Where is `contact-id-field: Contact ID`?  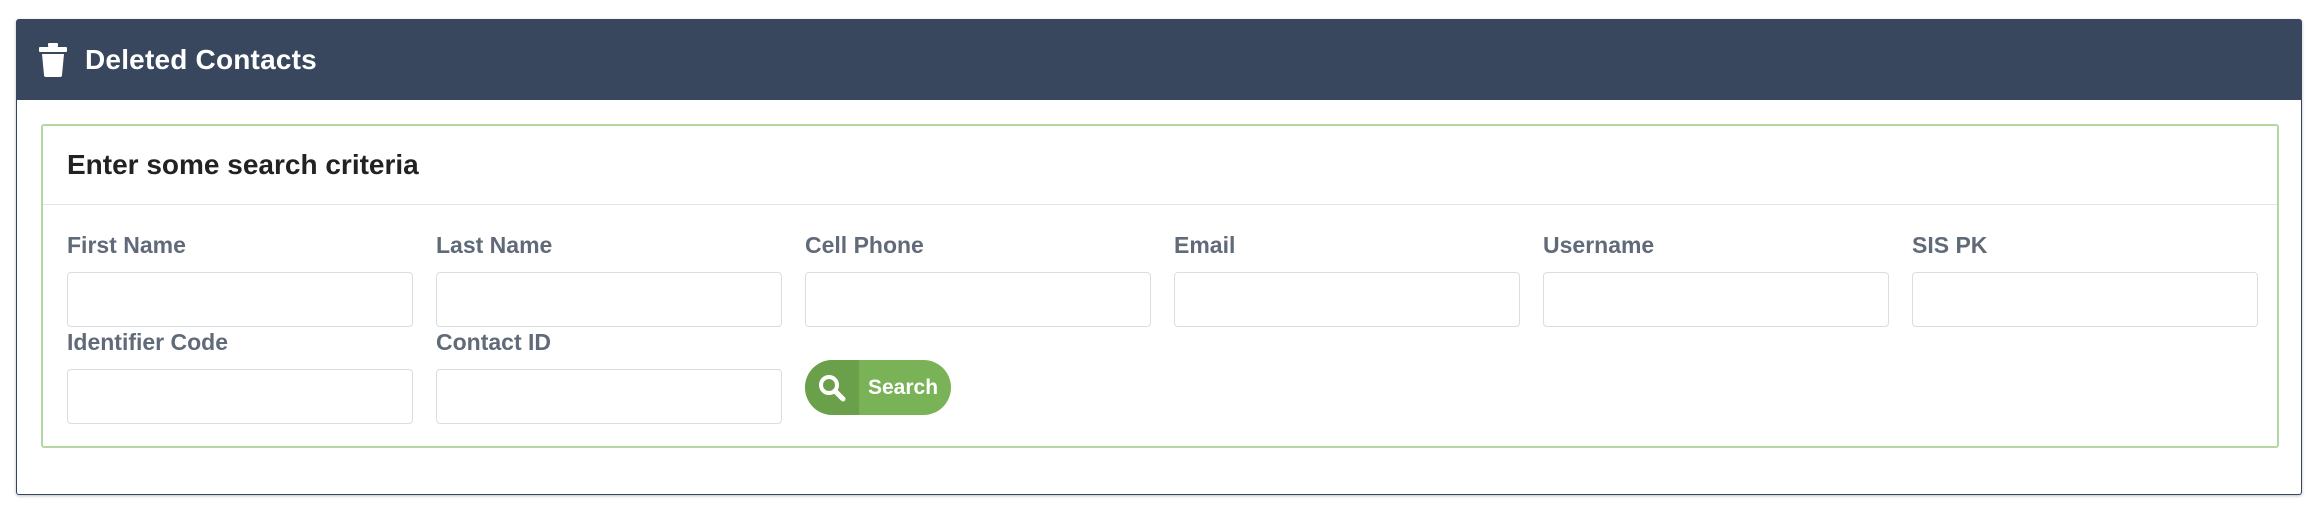 contact-id-field: Contact ID is located at coordinates (609, 376).